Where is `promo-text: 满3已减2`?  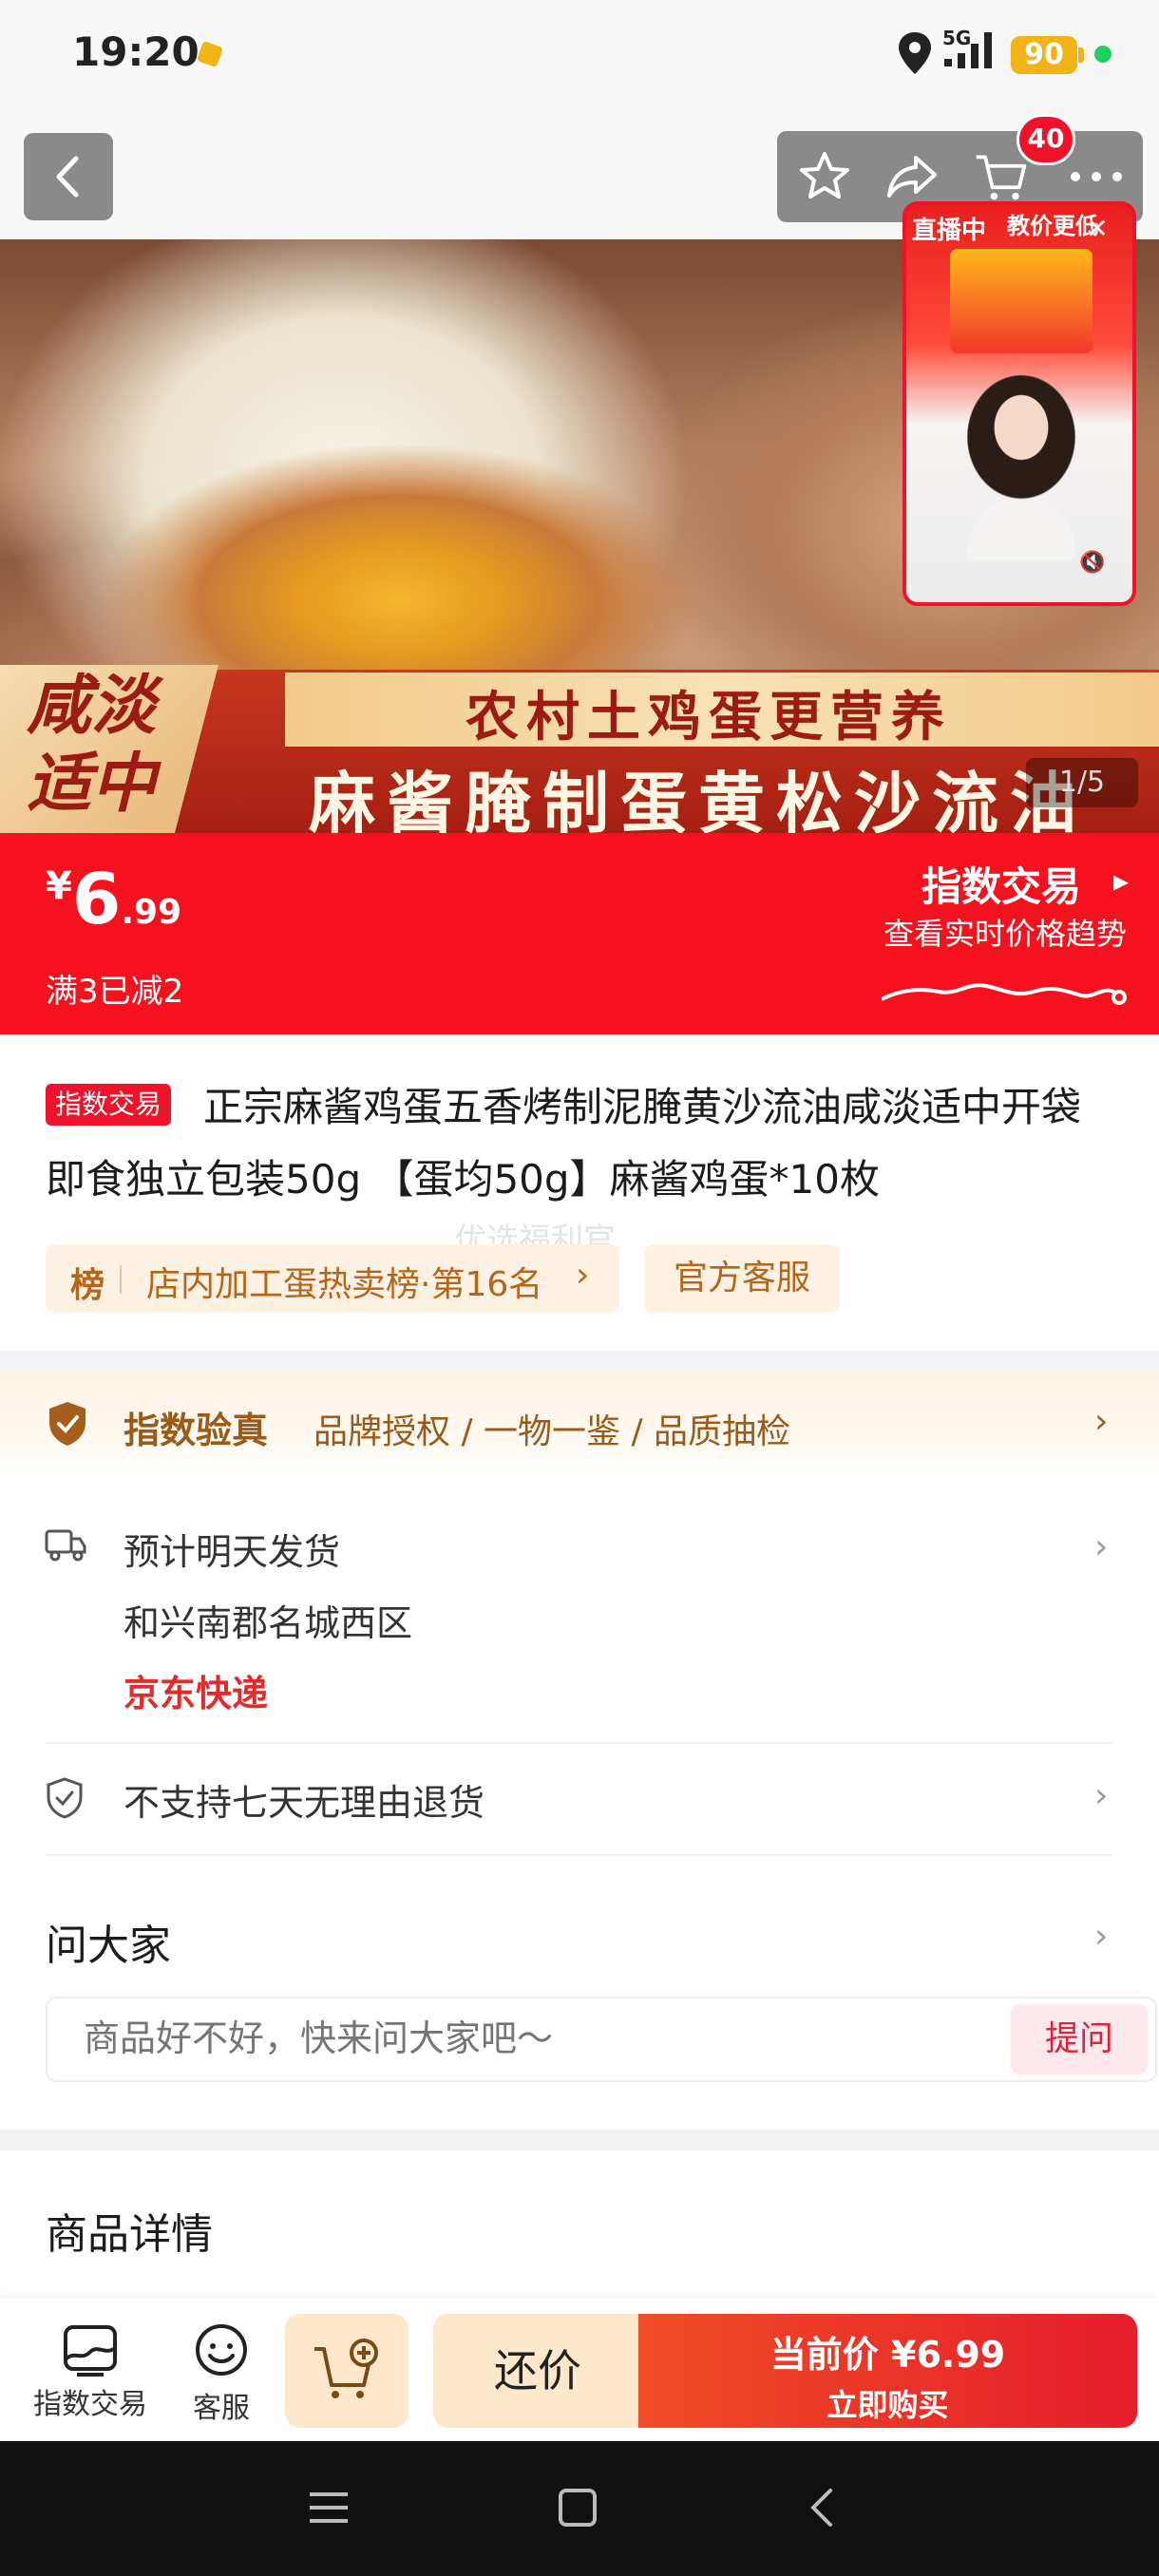
promo-text: 满3已减2 is located at coordinates (115, 992).